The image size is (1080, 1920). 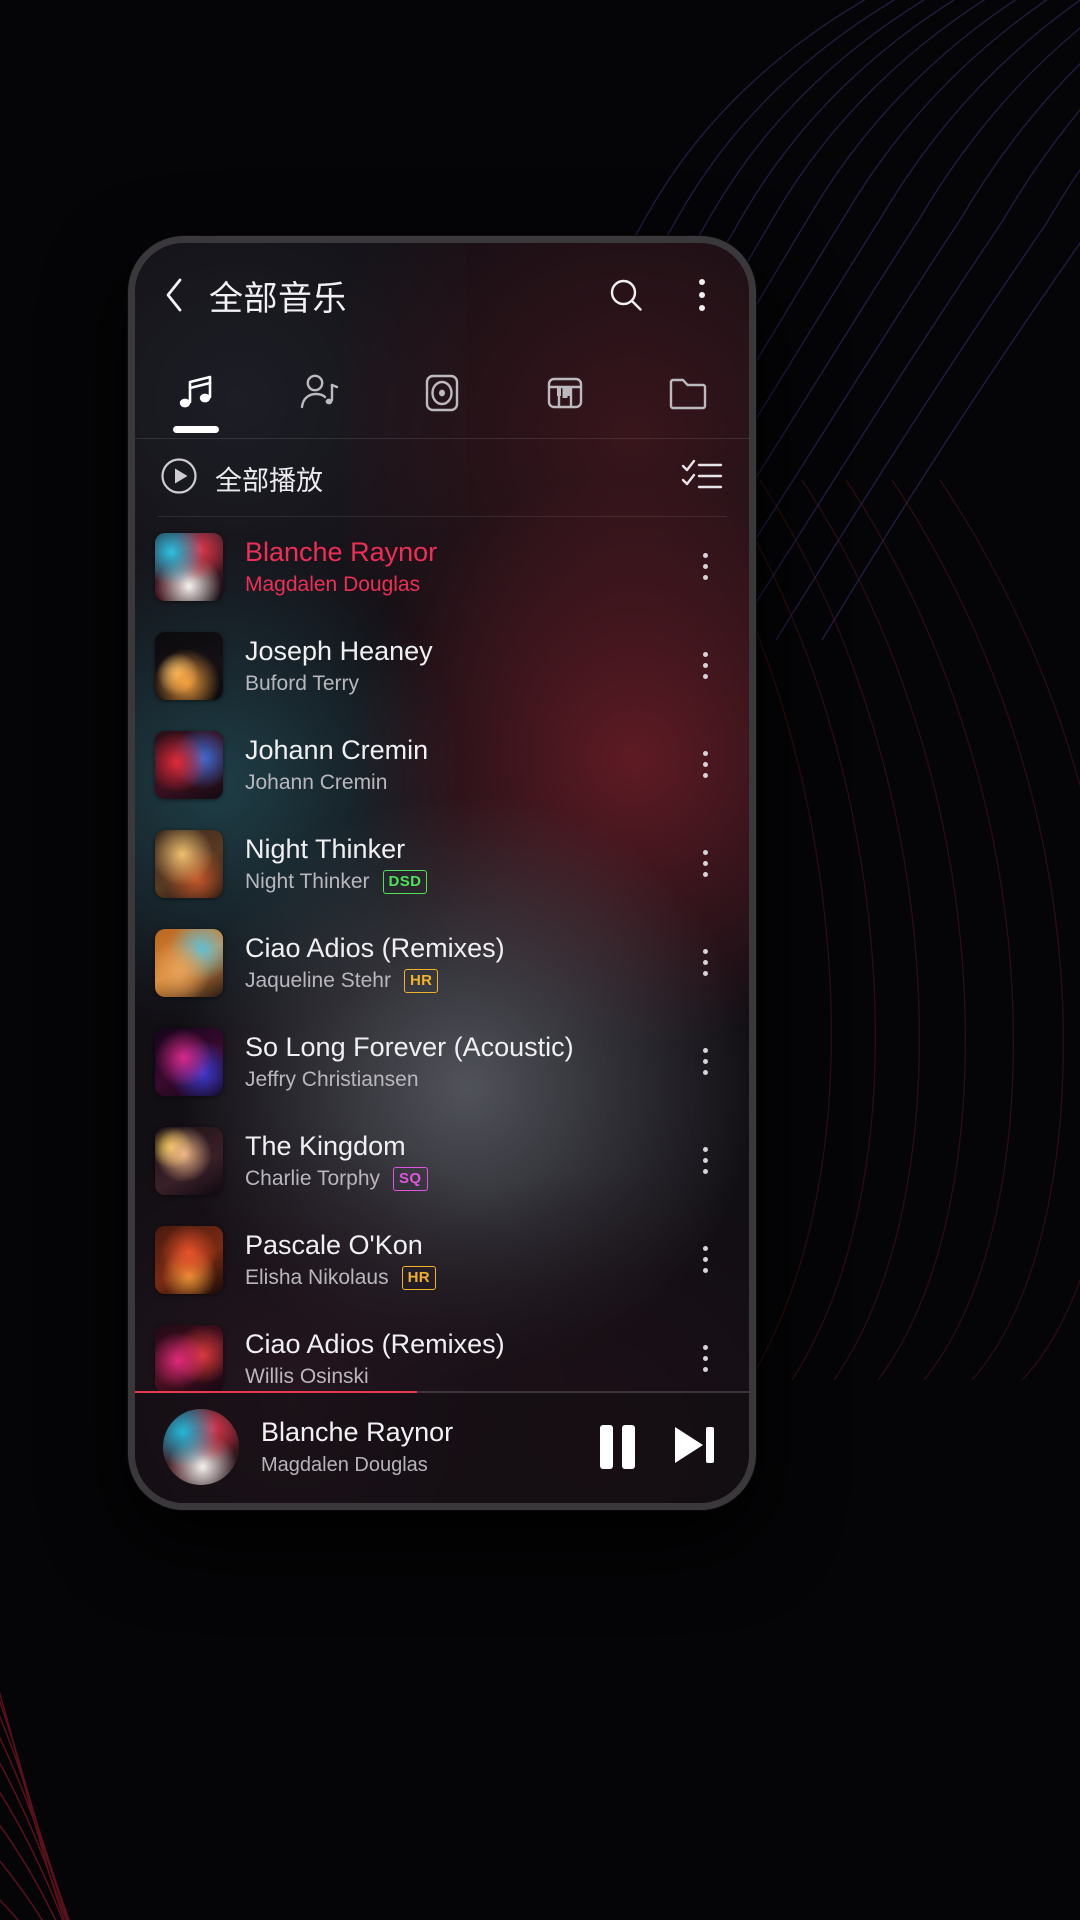 I want to click on now-playing-title: Blanche Raynor, so click(x=357, y=1432).